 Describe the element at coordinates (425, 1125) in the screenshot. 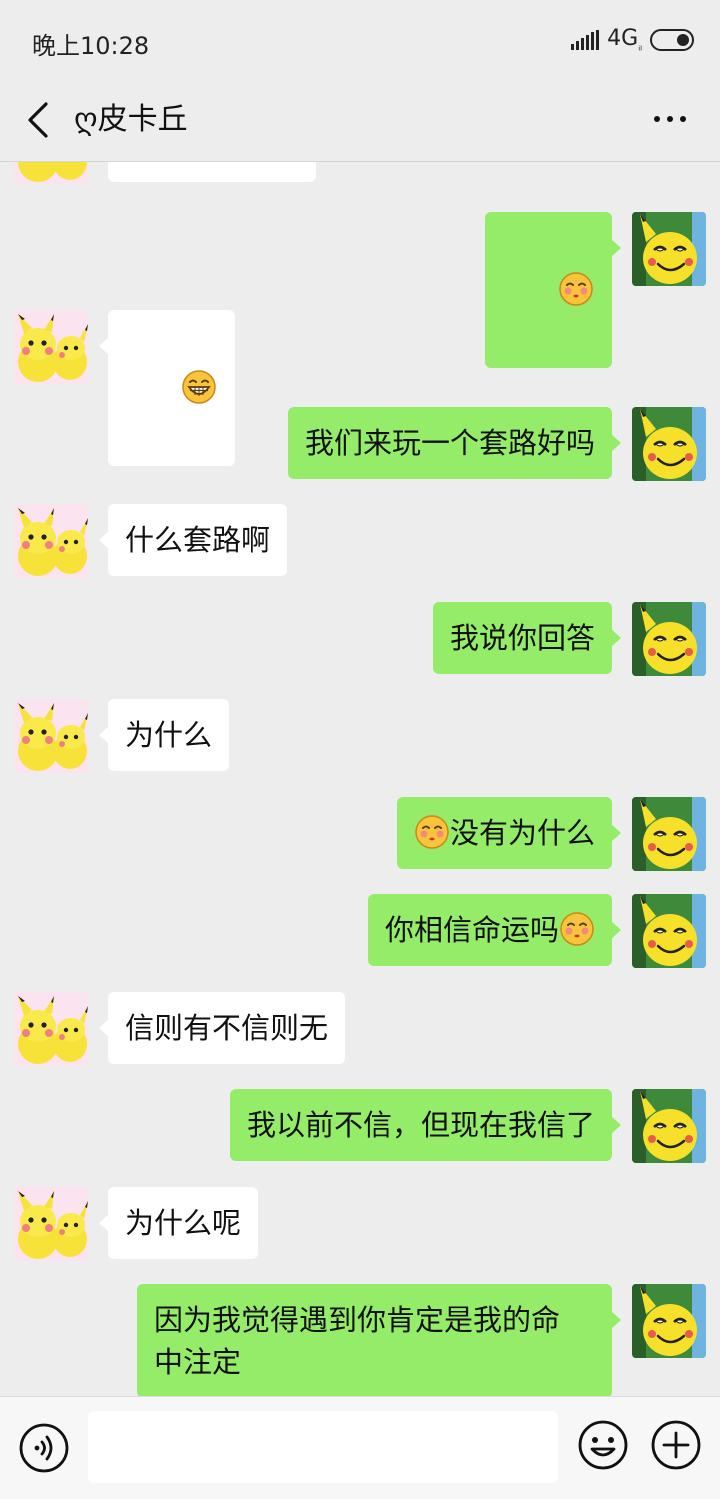

I see `message-bubble: 我以前不信，但现在我信了` at that location.